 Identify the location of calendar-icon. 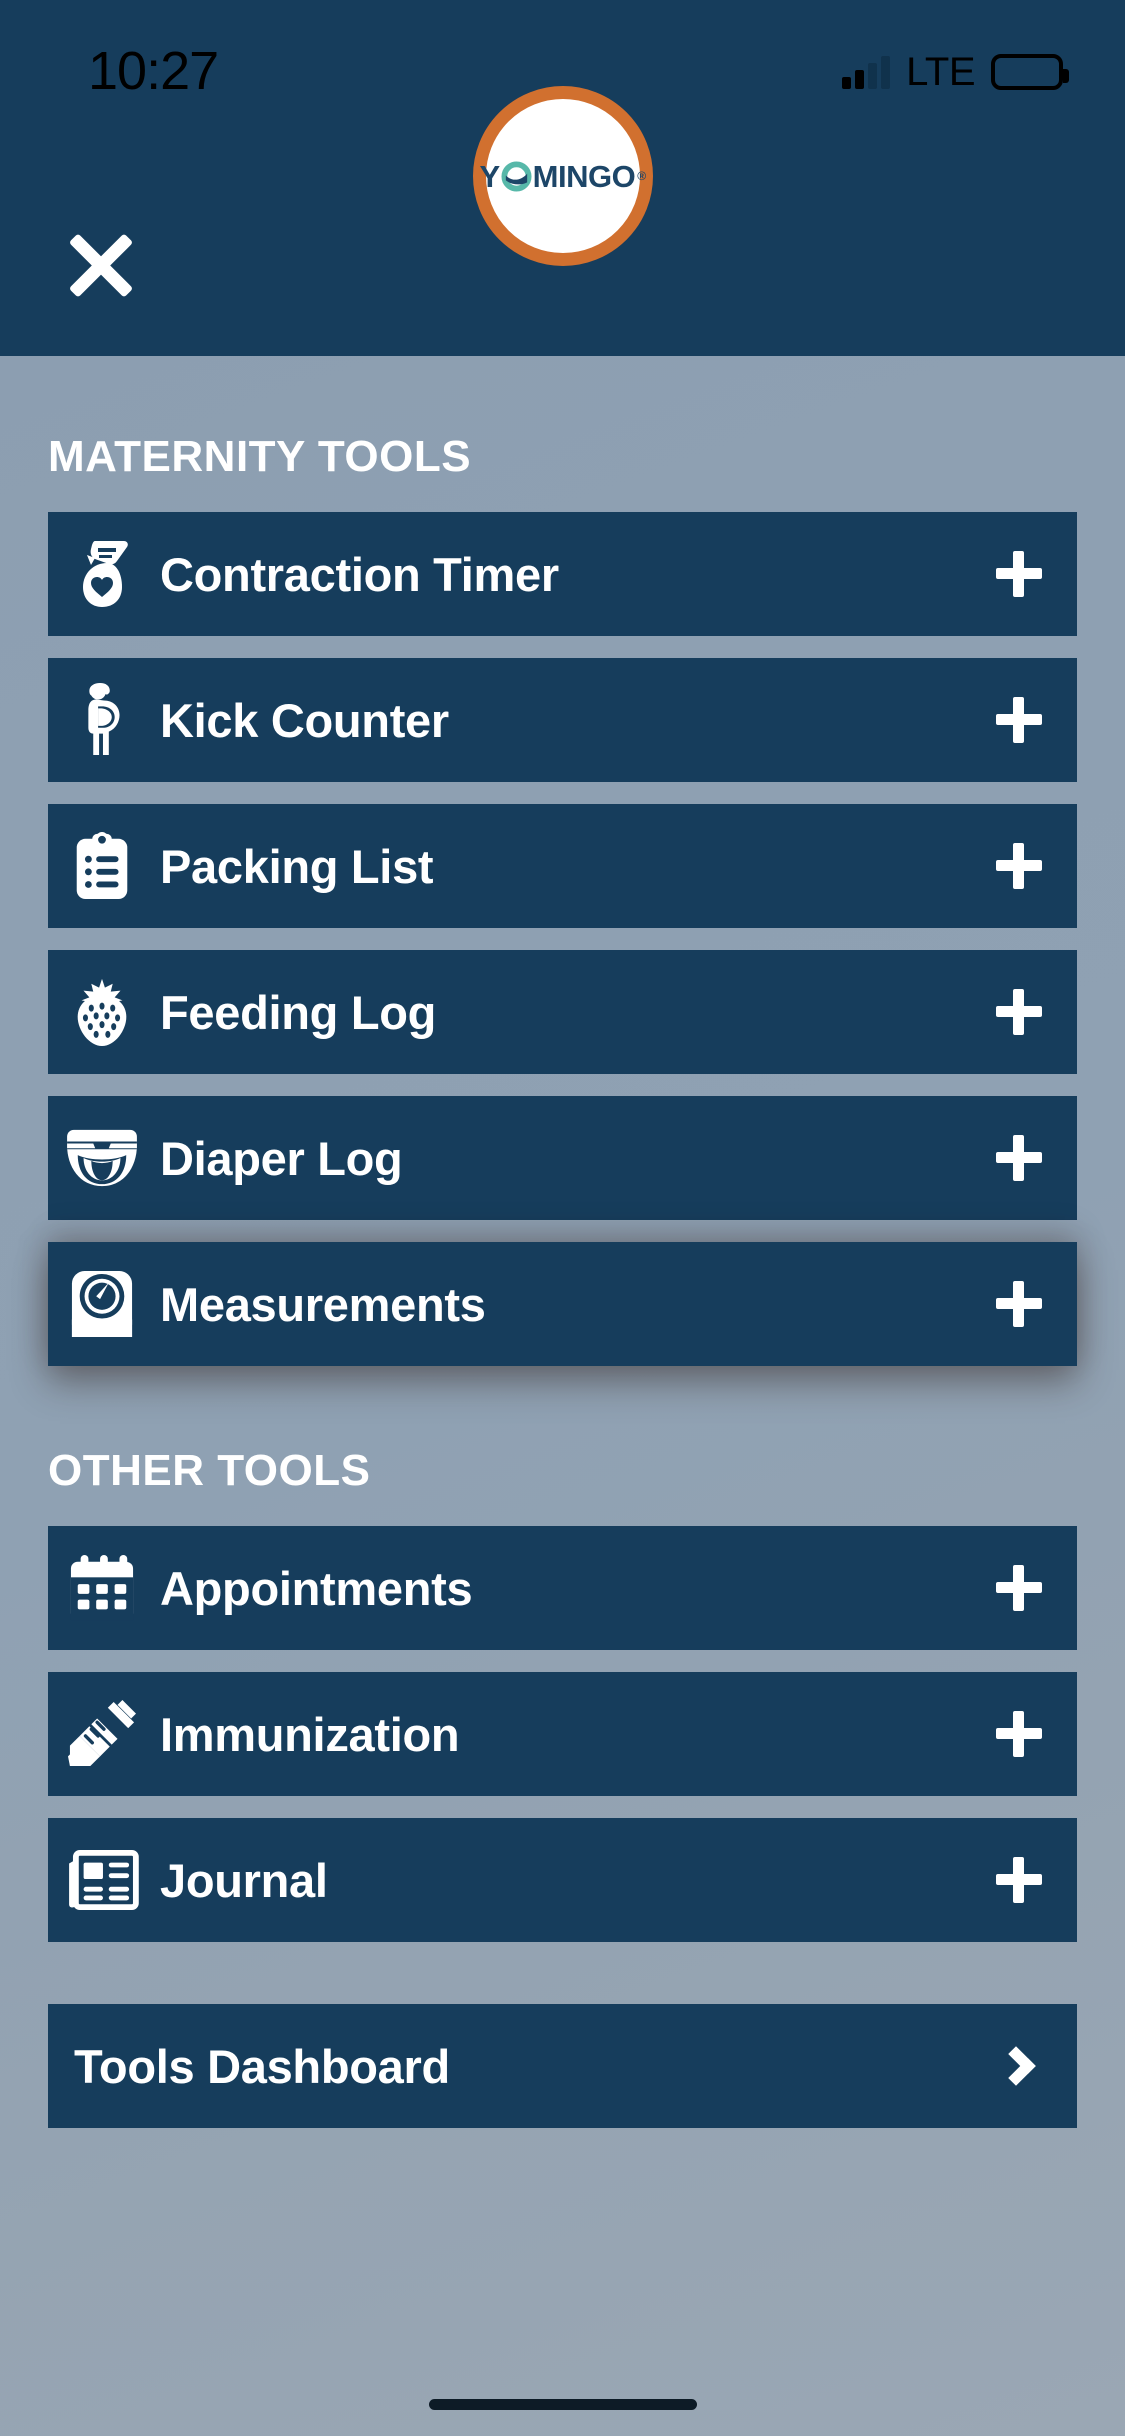
(102, 1588).